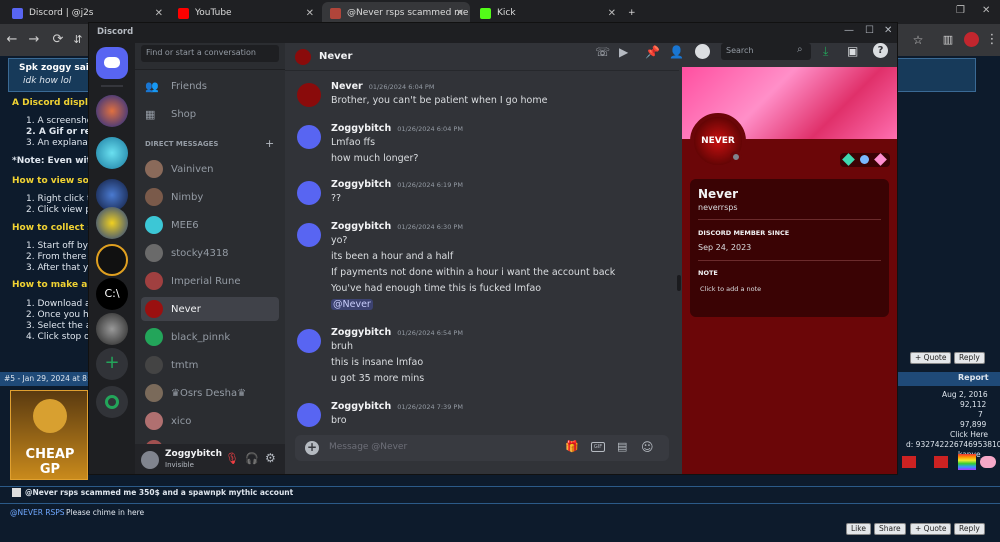 Image resolution: width=1000 pixels, height=542 pixels. Describe the element at coordinates (185, 225) in the screenshot. I see `dm-name: MEE6` at that location.